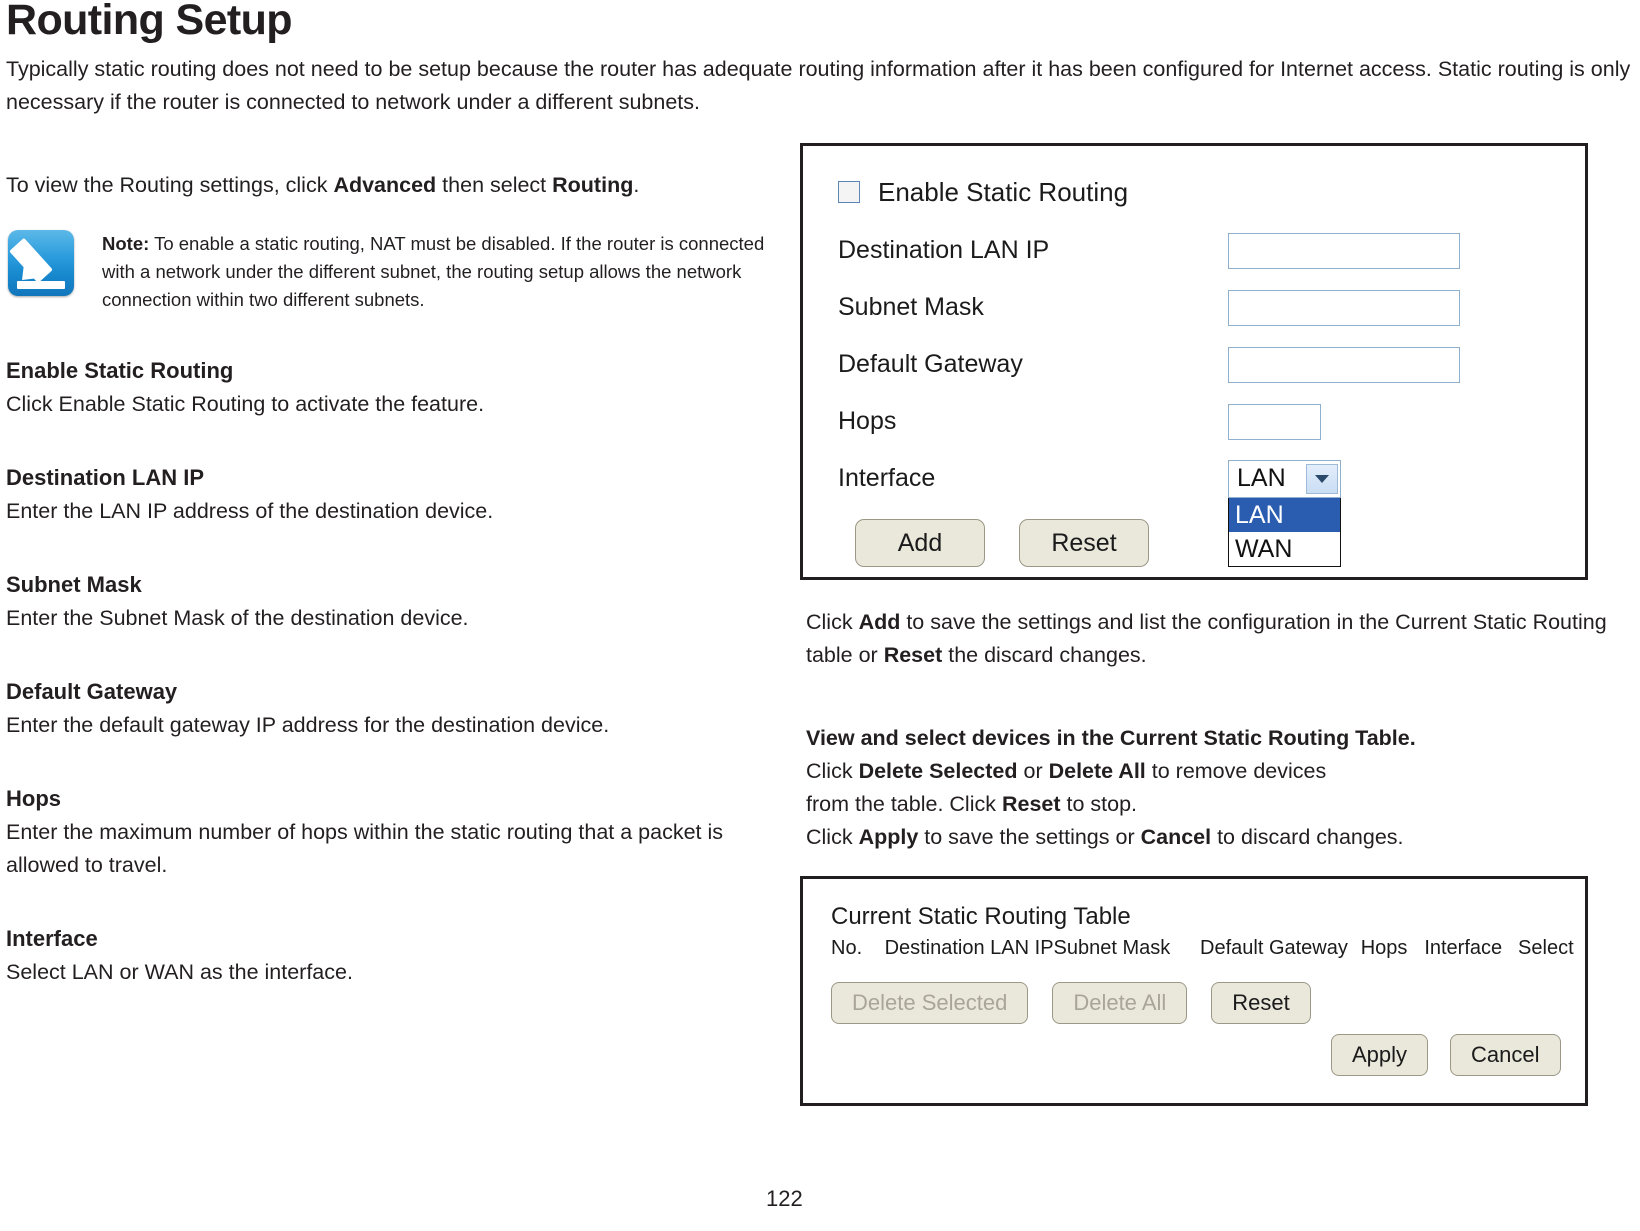 This screenshot has height=1231, width=1640. What do you see at coordinates (1031, 804) in the screenshot?
I see `bold-reset-2: Reset` at bounding box center [1031, 804].